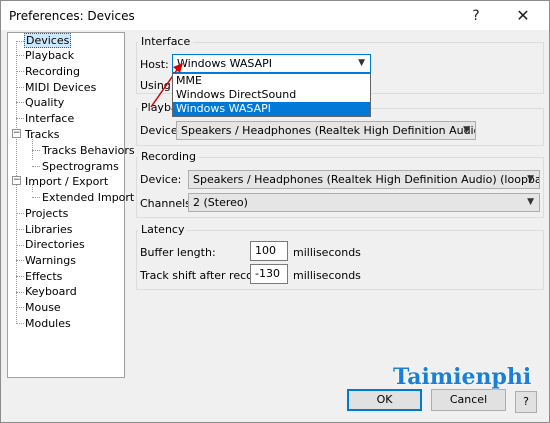  What do you see at coordinates (50, 260) in the screenshot?
I see `tree-item-warnings: Warnings` at bounding box center [50, 260].